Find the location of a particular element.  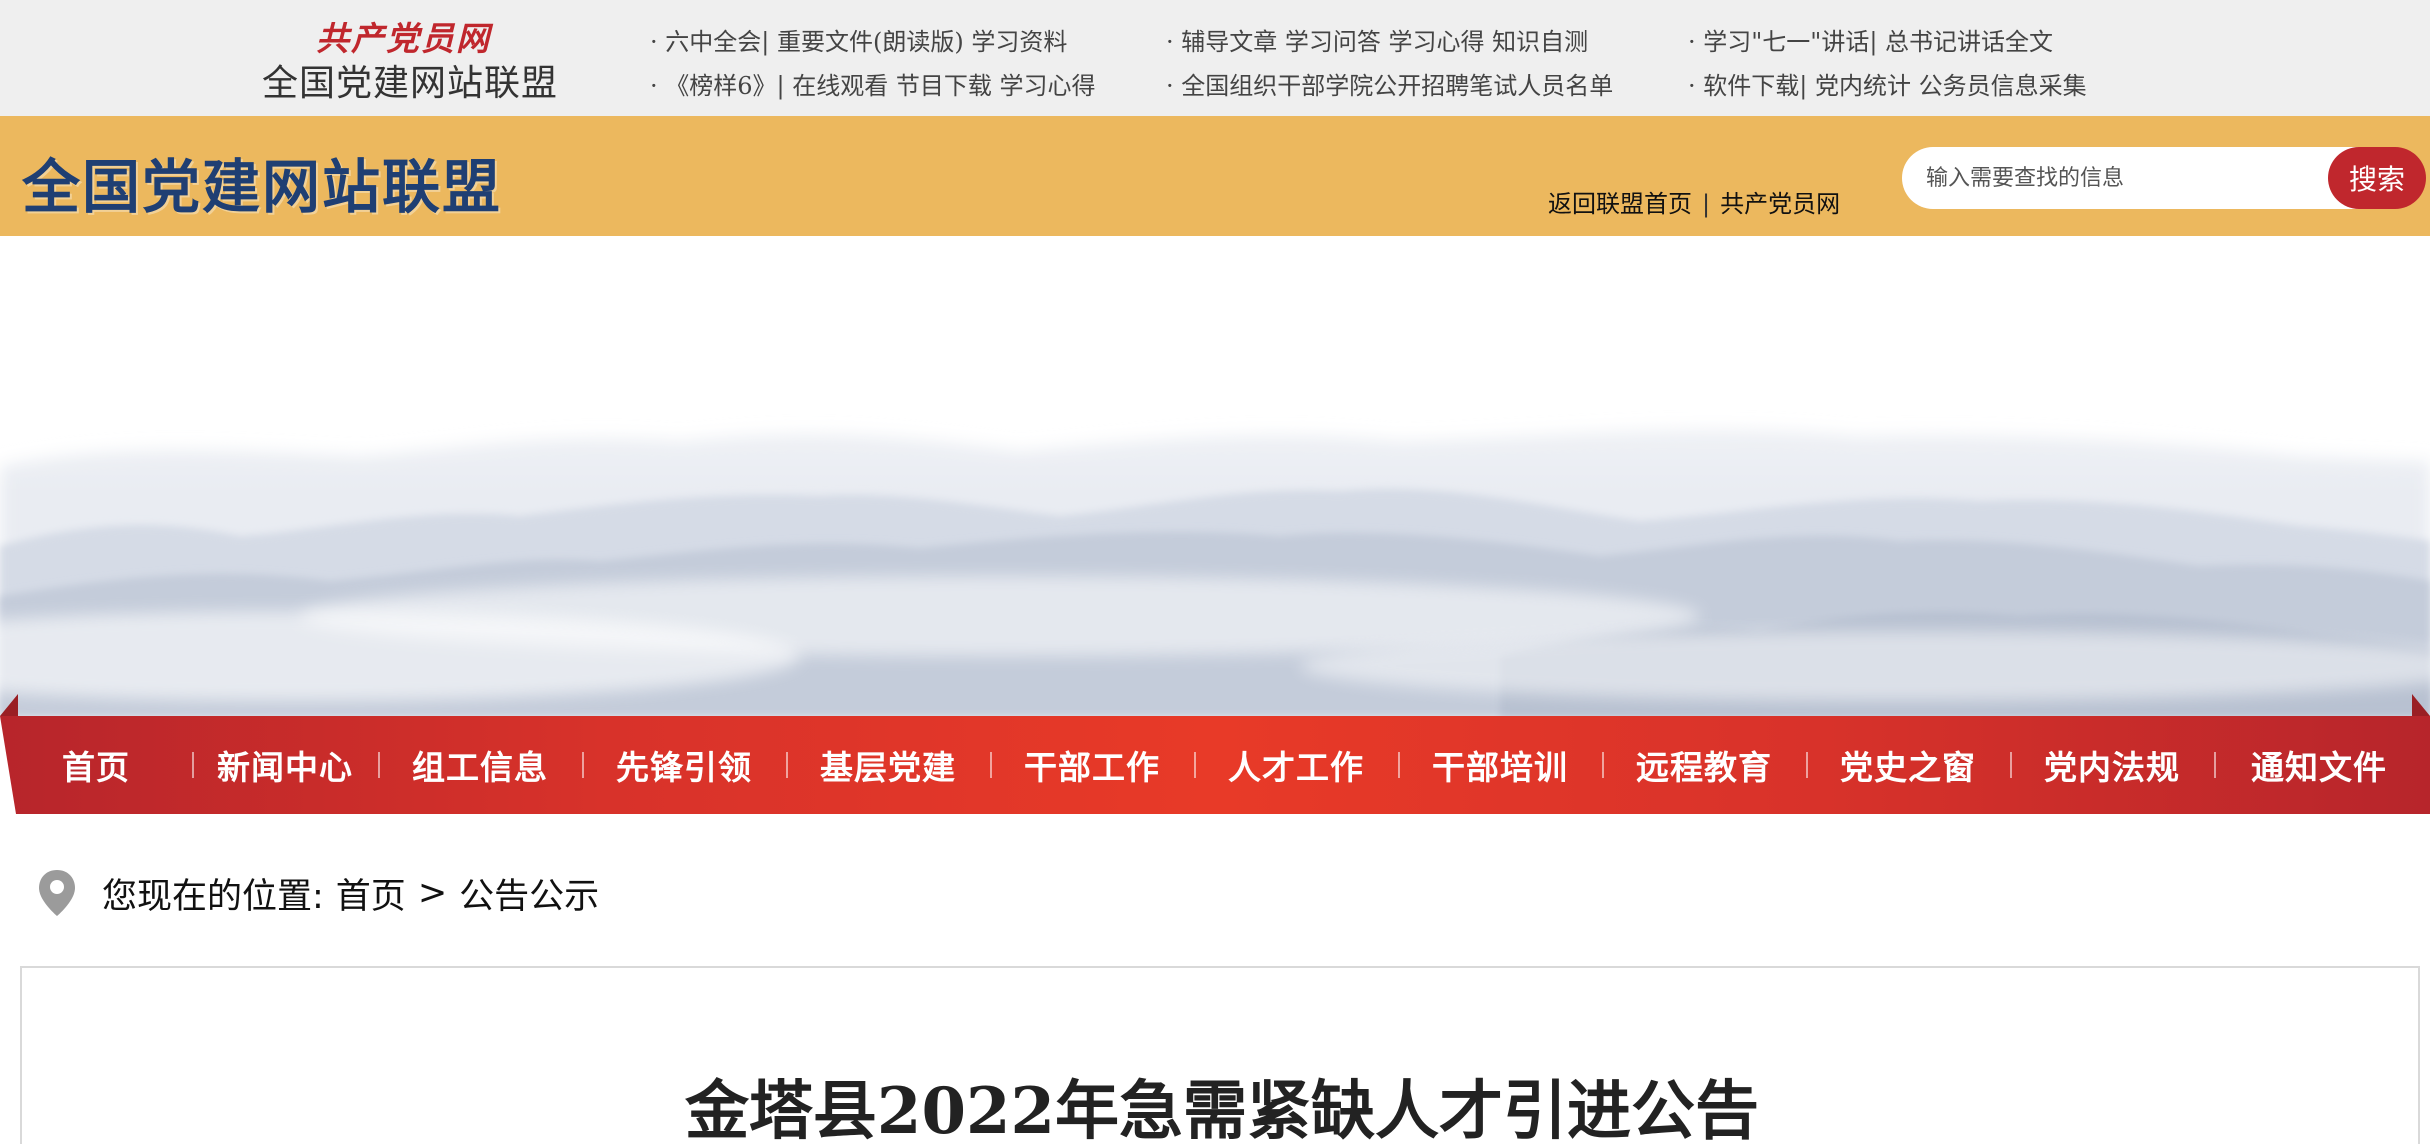

header-title: 全国党建网站联盟 is located at coordinates (262, 182).